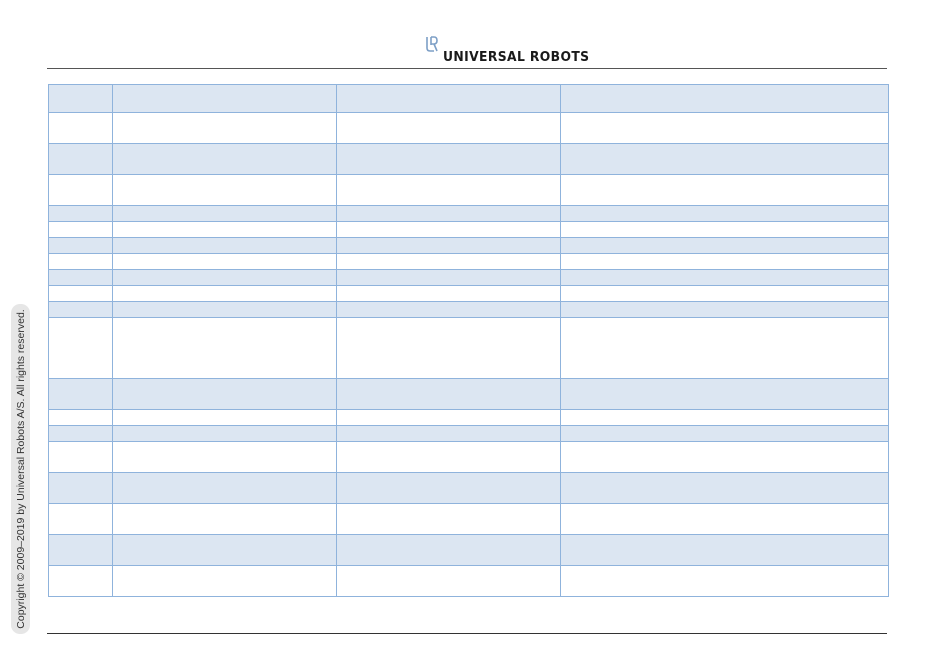 Image resolution: width=950 pixels, height=672 pixels. Describe the element at coordinates (432, 44) in the screenshot. I see `ur-logo-icon` at that location.